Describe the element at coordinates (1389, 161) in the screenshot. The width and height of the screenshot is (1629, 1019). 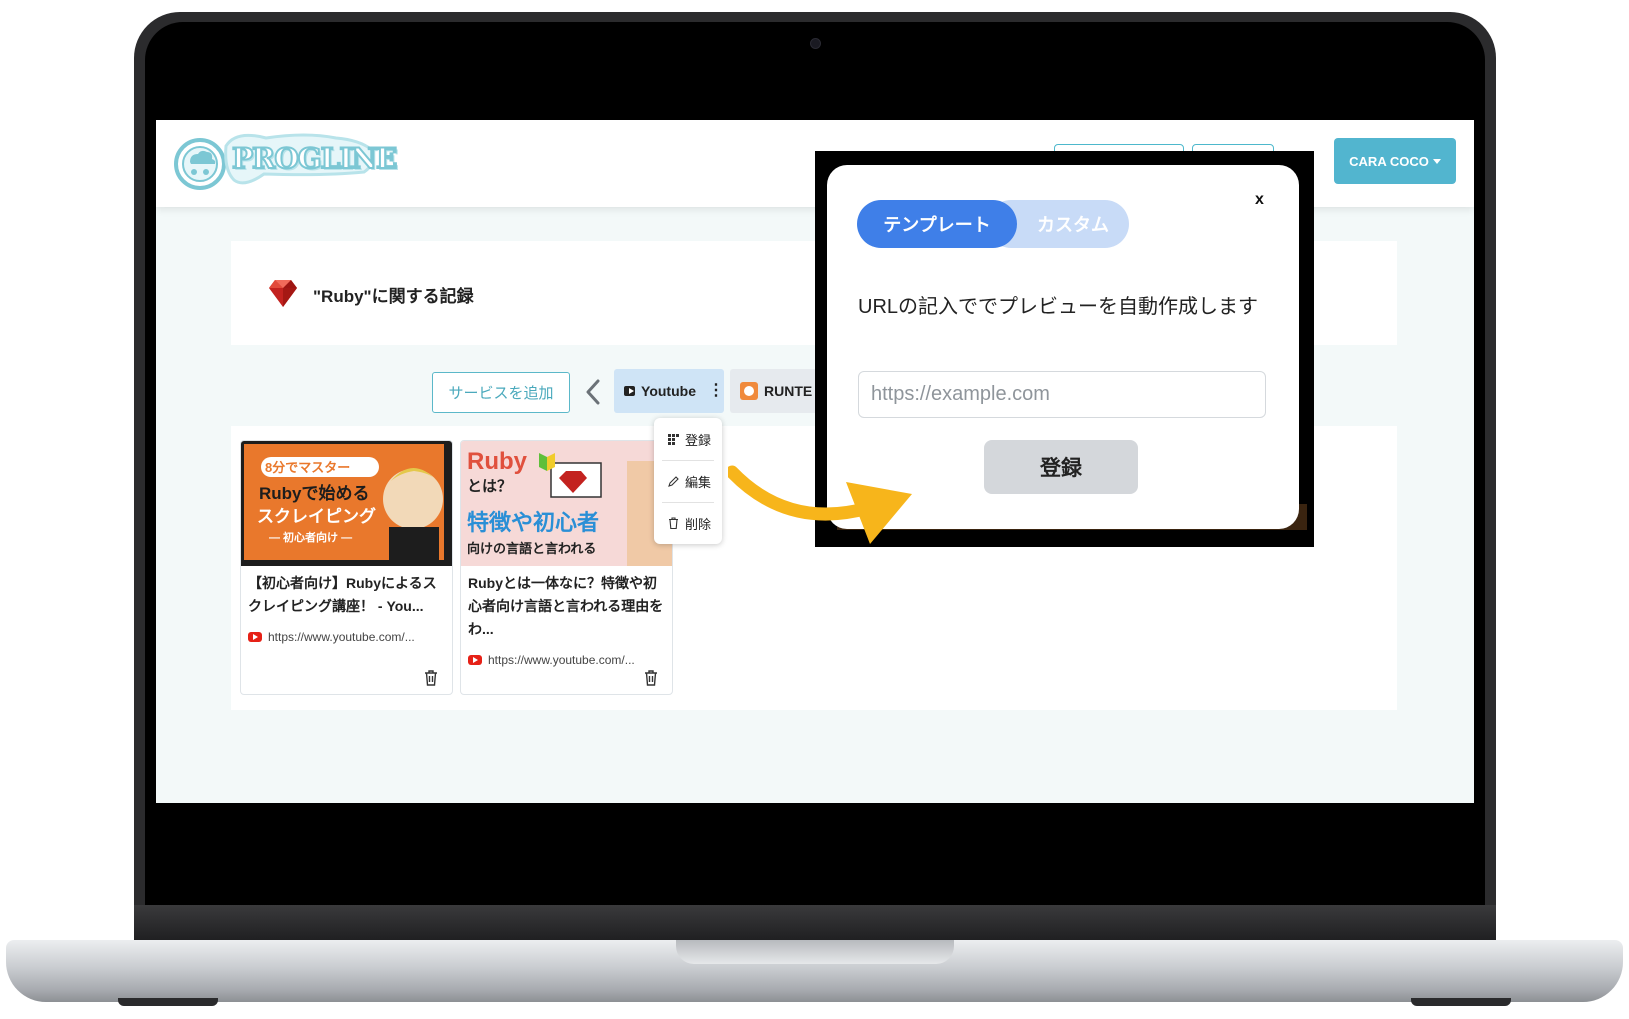
I see `user-menu-label: CARA COCO` at that location.